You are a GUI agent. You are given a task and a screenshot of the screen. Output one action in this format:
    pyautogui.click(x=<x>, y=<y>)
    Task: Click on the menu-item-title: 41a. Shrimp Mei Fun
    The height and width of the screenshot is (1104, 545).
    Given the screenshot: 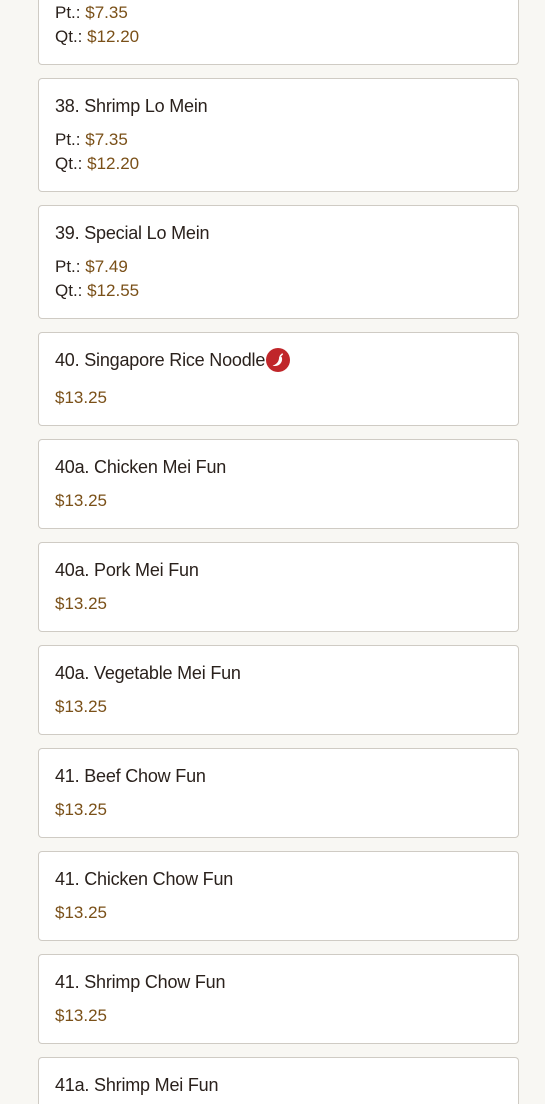 What is the action you would take?
    pyautogui.click(x=137, y=1085)
    